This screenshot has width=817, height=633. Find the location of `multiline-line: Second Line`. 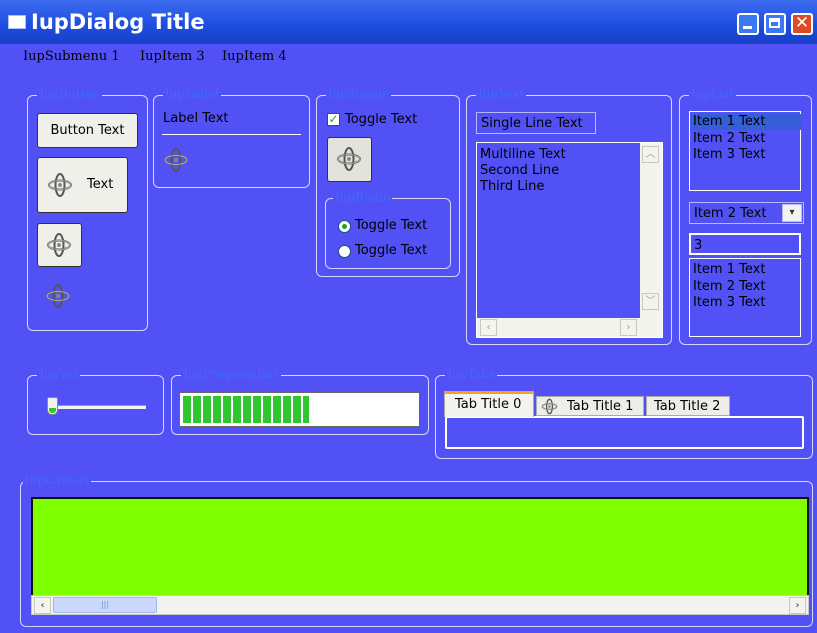

multiline-line: Second Line is located at coordinates (520, 170).